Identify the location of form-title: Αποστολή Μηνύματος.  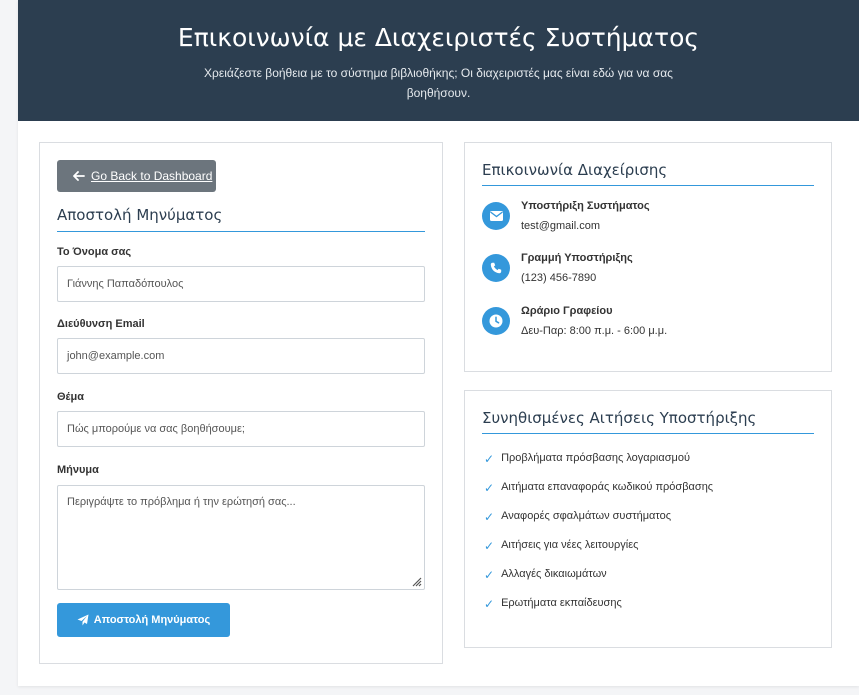
(140, 215).